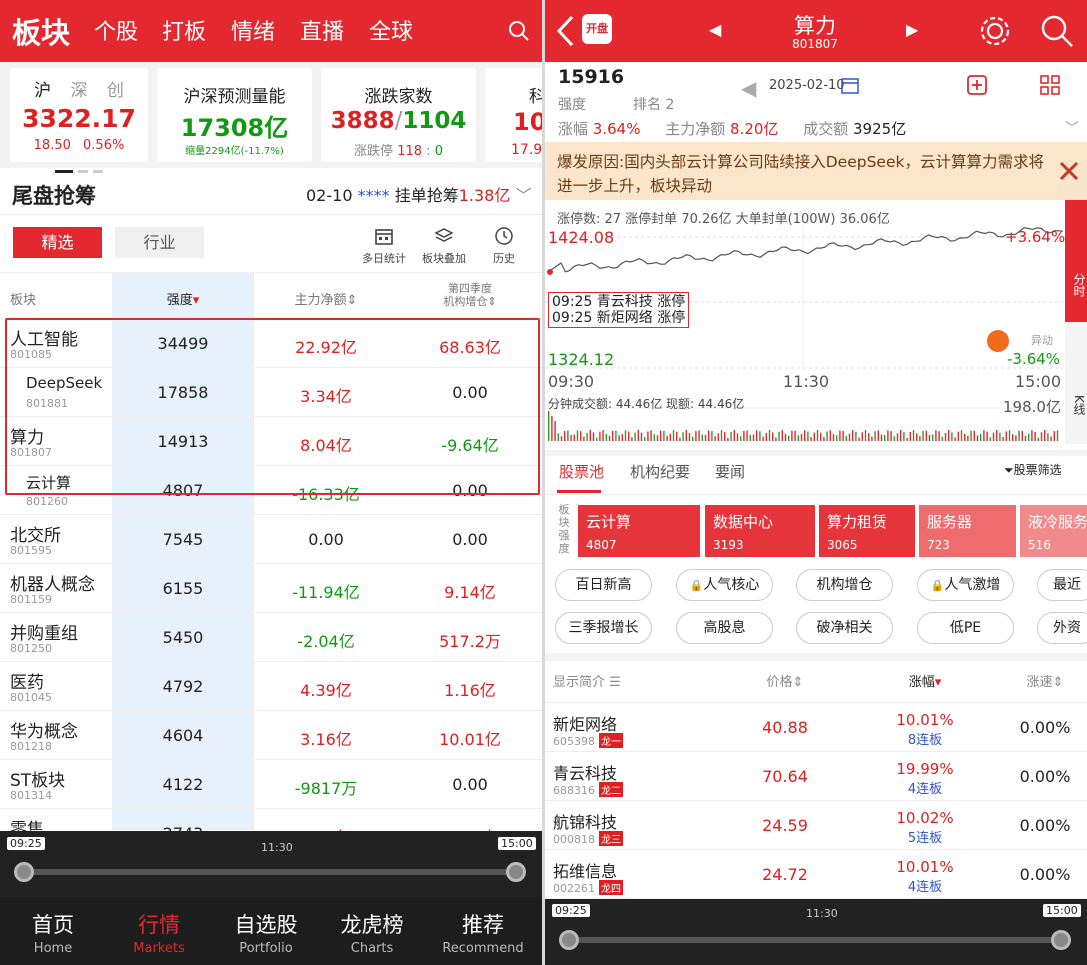 Image resolution: width=1087 pixels, height=965 pixels. What do you see at coordinates (850, 85) in the screenshot?
I see `calendar-icon` at bounding box center [850, 85].